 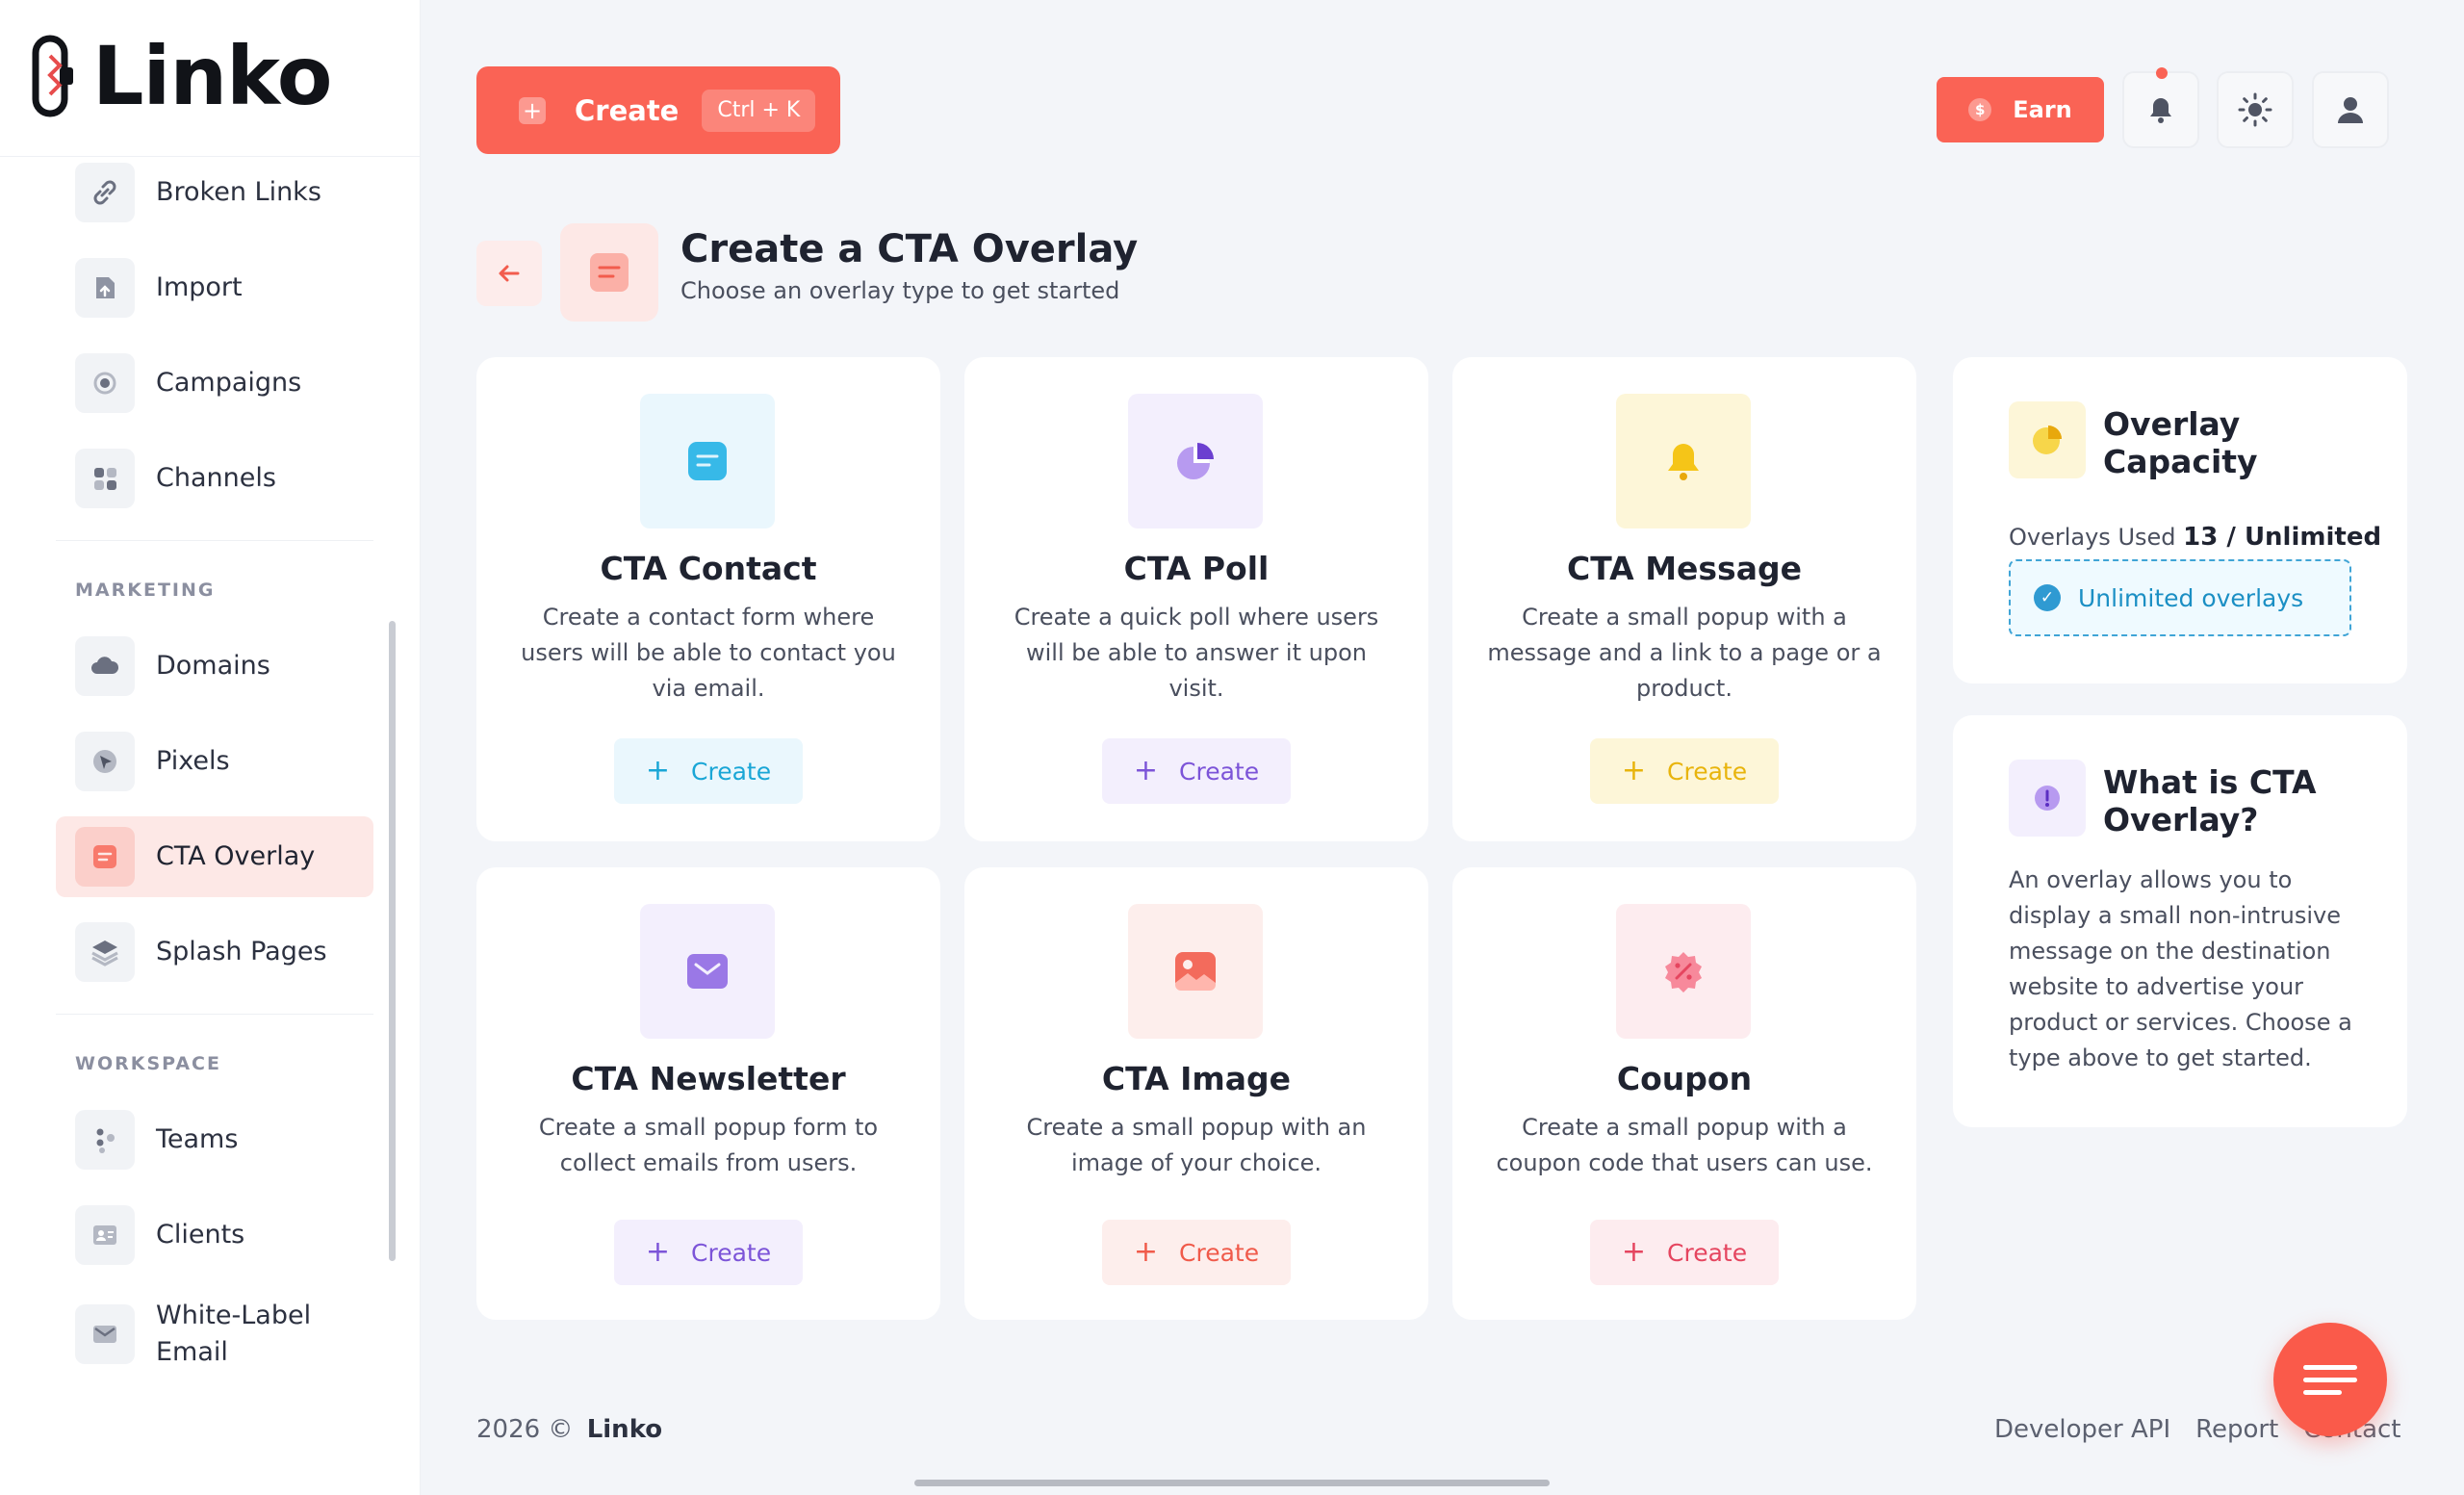 I want to click on sidebar-item-teams: Teams, so click(x=214, y=1139).